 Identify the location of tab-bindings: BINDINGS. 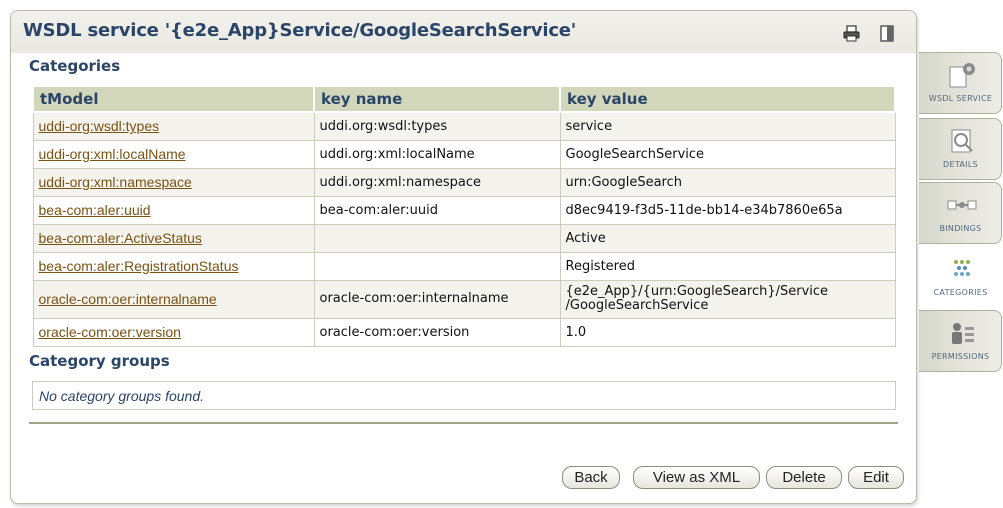
(960, 213).